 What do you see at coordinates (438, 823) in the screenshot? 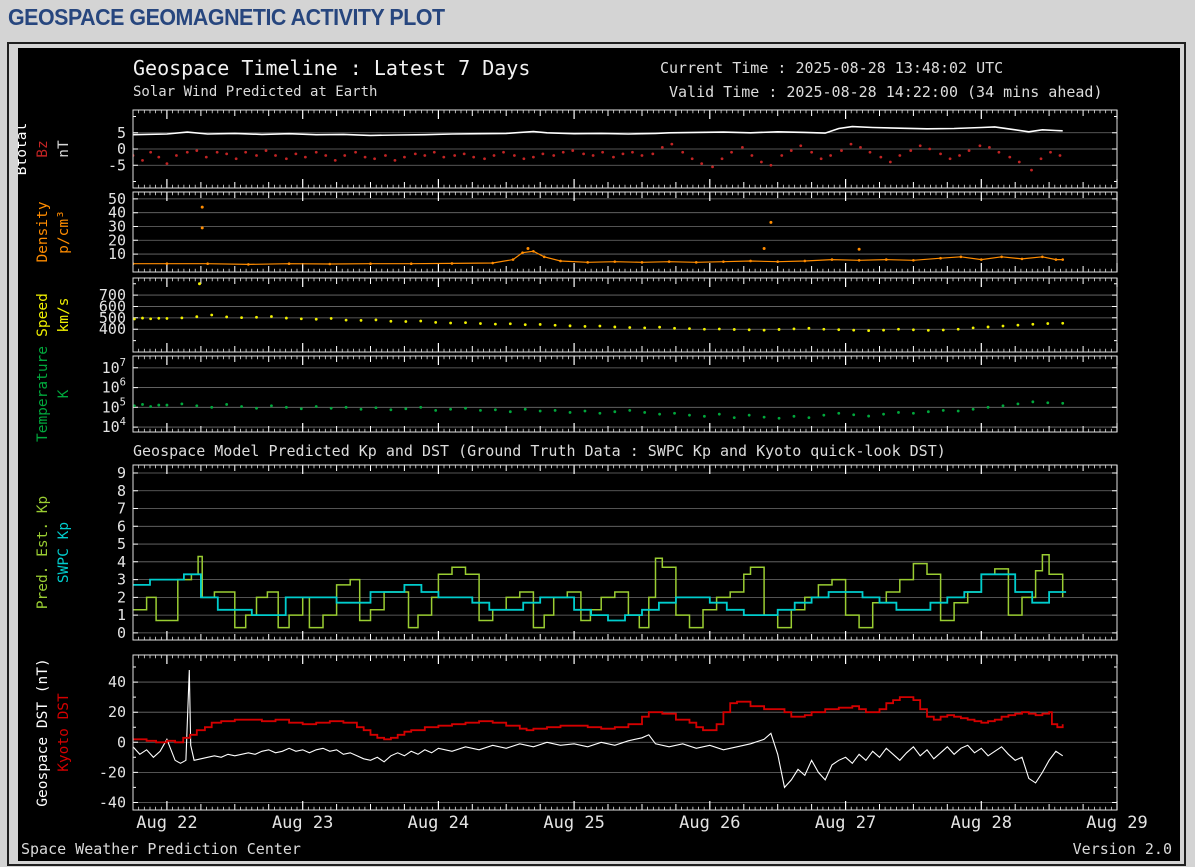
I see `x-tick-label: Aug 24` at bounding box center [438, 823].